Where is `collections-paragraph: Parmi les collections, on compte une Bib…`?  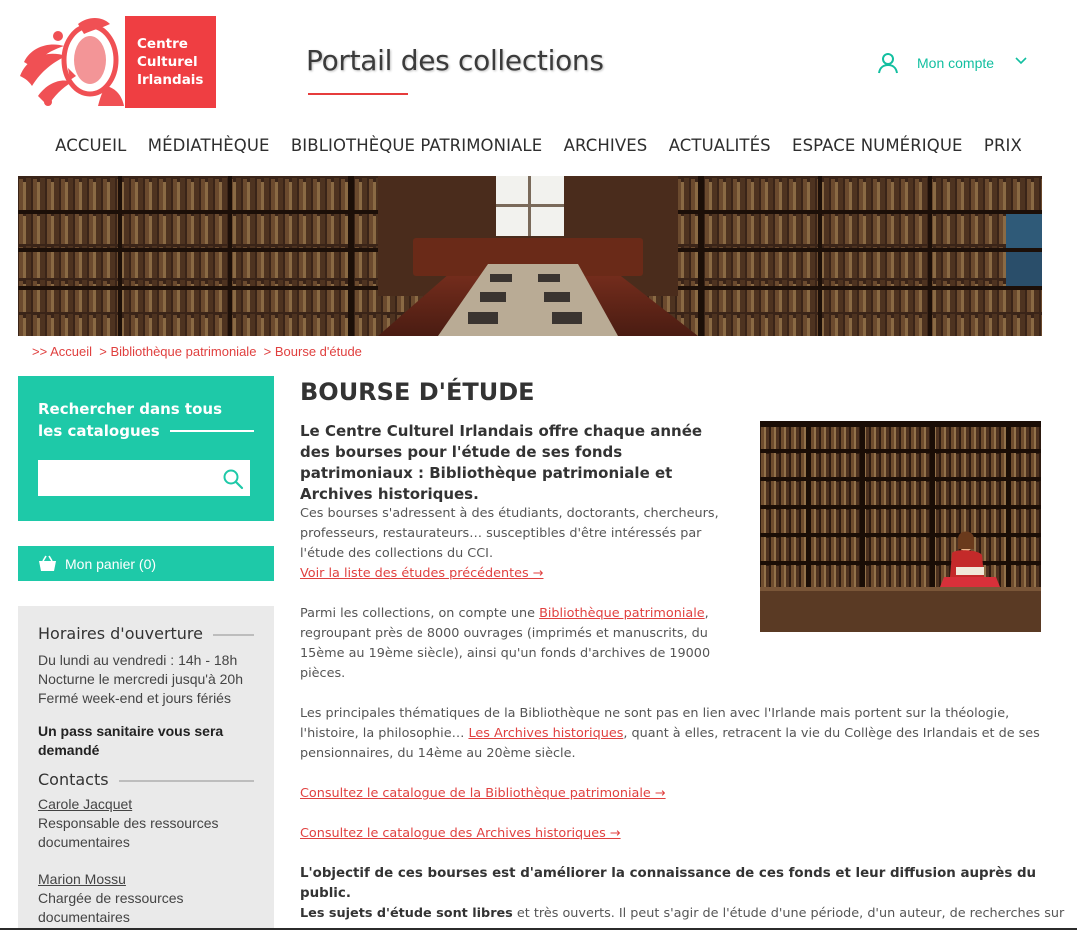 collections-paragraph: Parmi les collections, on compte une Bib… is located at coordinates (510, 644).